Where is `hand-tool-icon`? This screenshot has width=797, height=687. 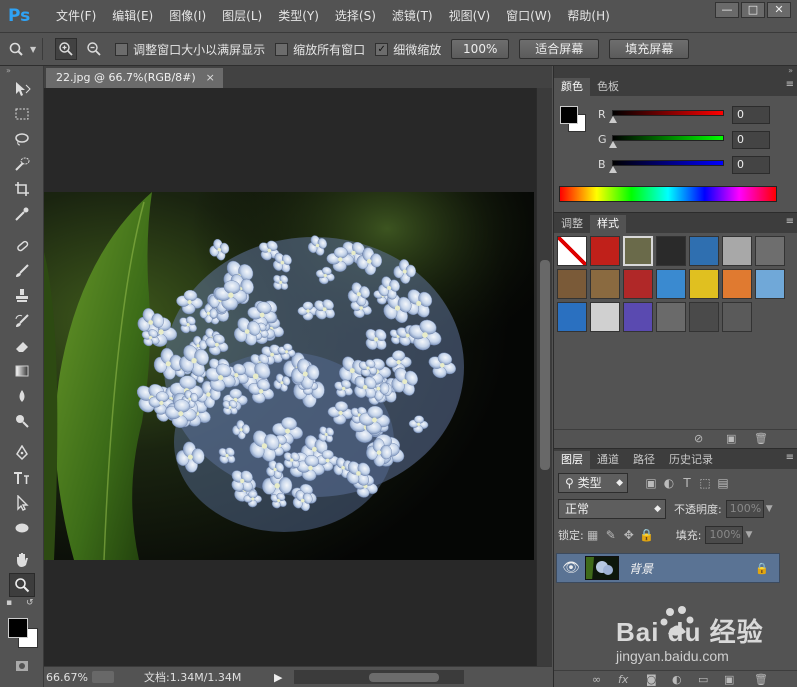
hand-tool-icon is located at coordinates (22, 560).